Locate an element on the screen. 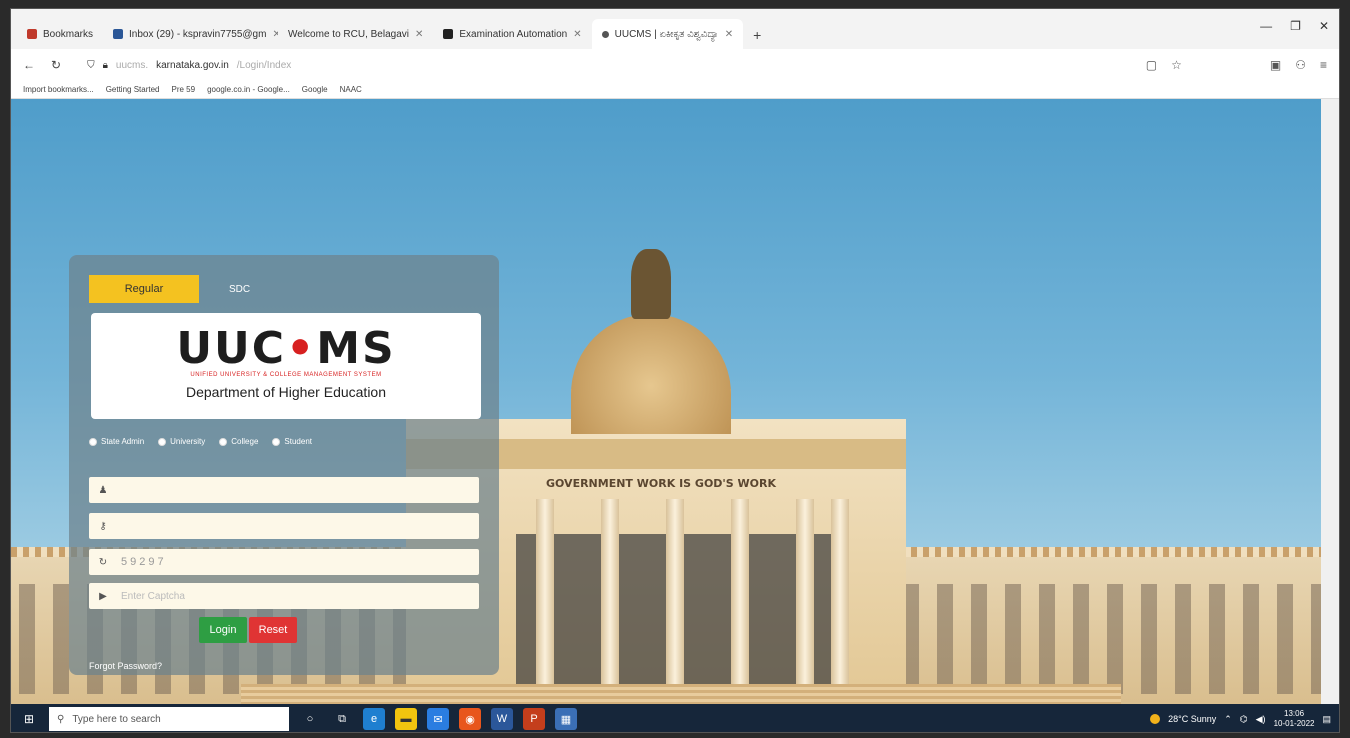 The image size is (1350, 738). page-scrollbar is located at coordinates (1330, 401).